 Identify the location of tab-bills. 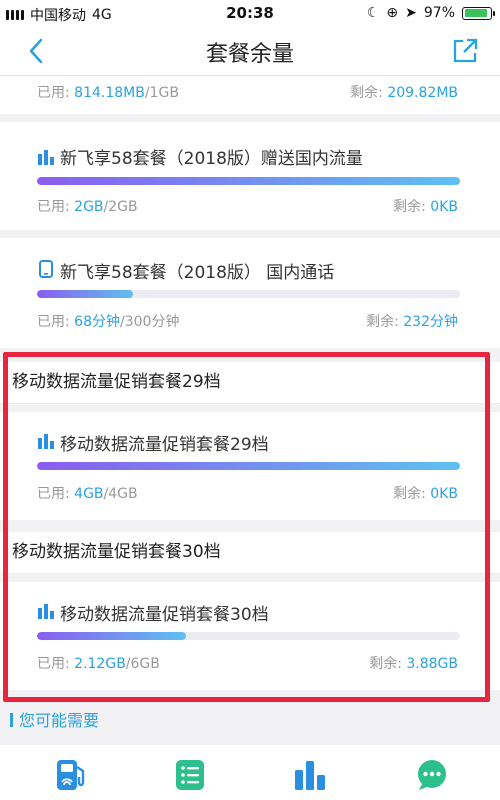
(190, 775).